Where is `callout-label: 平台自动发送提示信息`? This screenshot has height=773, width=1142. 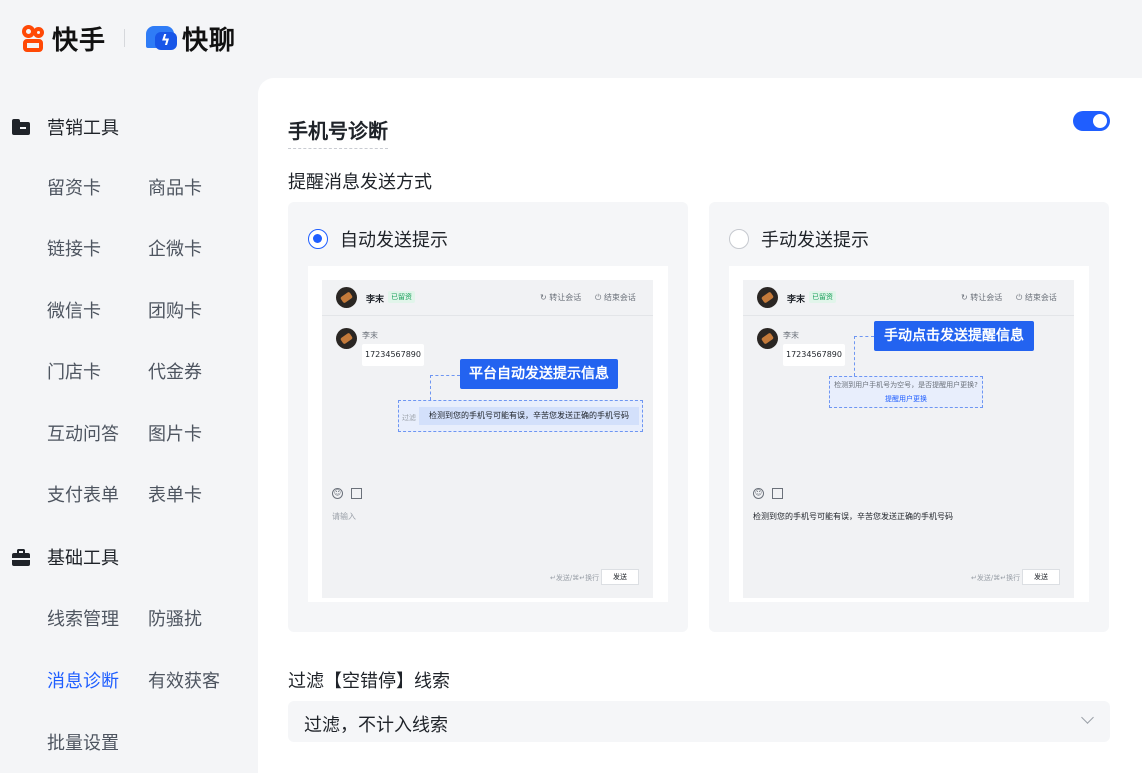
callout-label: 平台自动发送提示信息 is located at coordinates (539, 374).